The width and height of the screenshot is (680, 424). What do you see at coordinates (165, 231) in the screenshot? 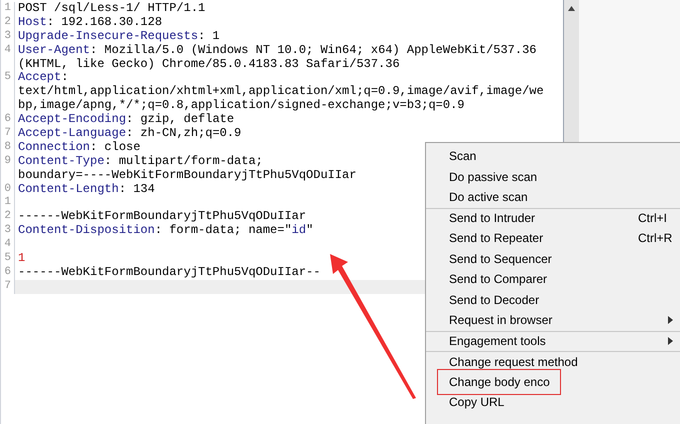
I see `code-line: Content-Disposition: form-data; name="id"` at bounding box center [165, 231].